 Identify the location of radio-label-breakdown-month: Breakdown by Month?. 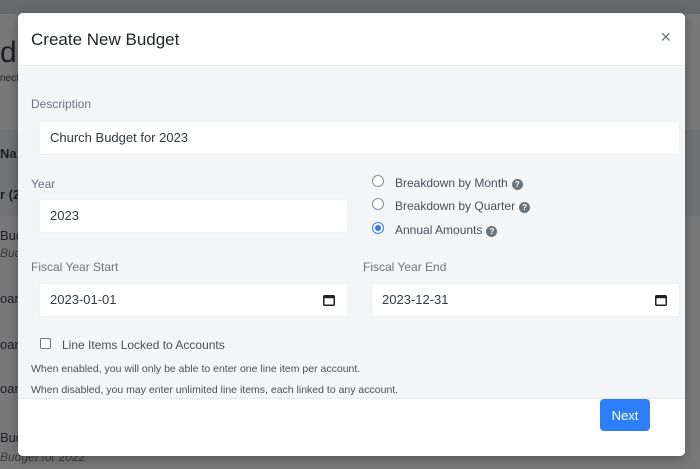
(459, 183).